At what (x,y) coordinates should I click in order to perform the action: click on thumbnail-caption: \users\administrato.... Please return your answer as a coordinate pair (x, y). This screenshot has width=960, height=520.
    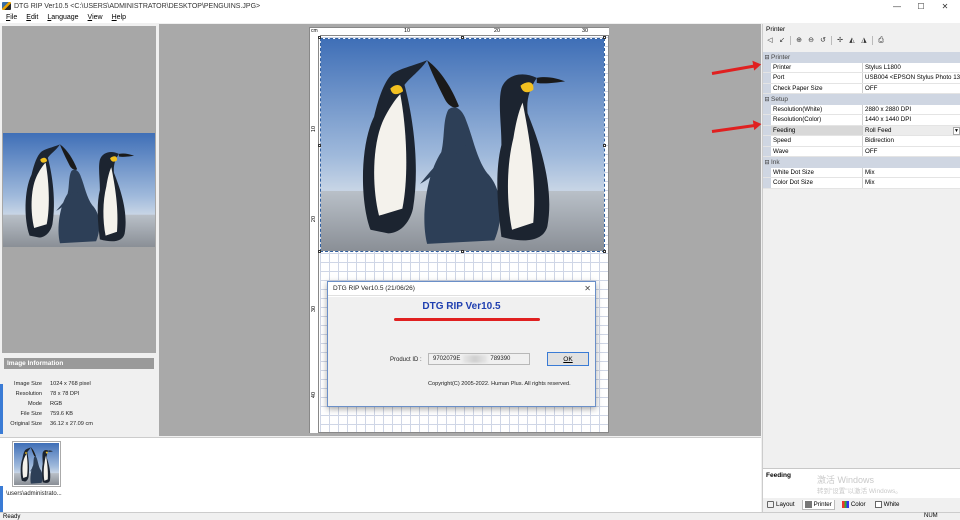
    Looking at the image, I should click on (34, 494).